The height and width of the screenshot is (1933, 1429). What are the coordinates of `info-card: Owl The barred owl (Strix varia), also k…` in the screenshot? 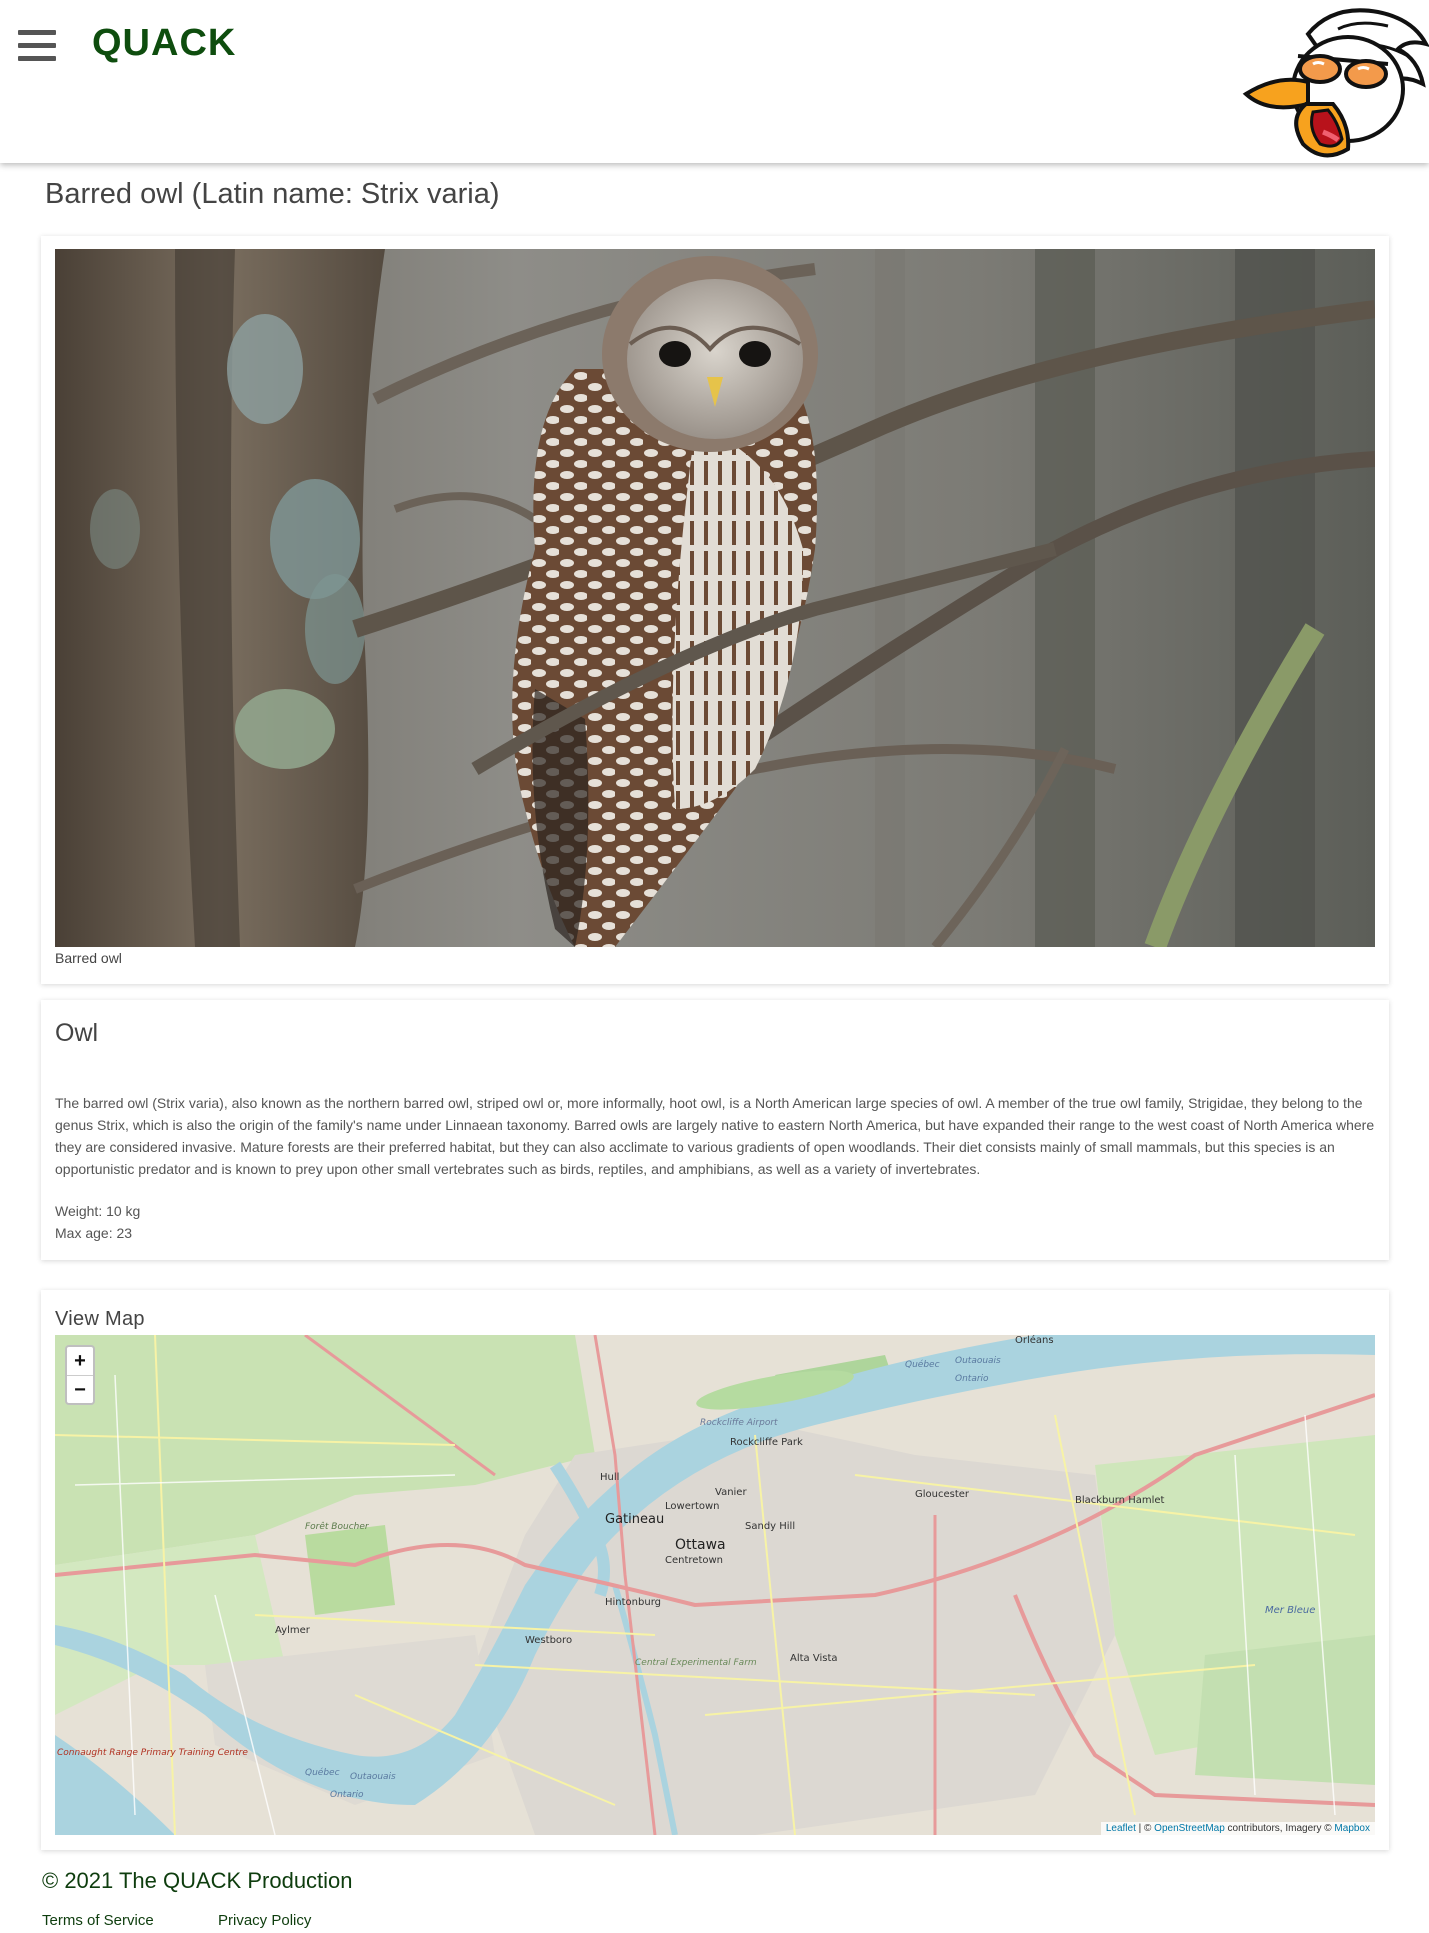 It's located at (715, 1130).